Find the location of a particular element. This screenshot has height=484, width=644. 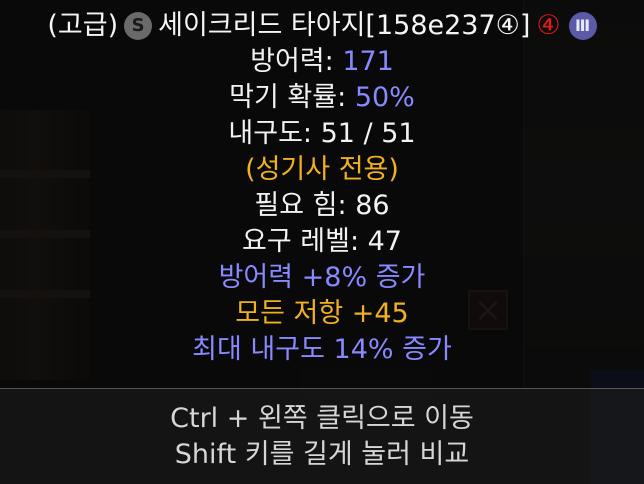

block-value: 50% is located at coordinates (384, 97).